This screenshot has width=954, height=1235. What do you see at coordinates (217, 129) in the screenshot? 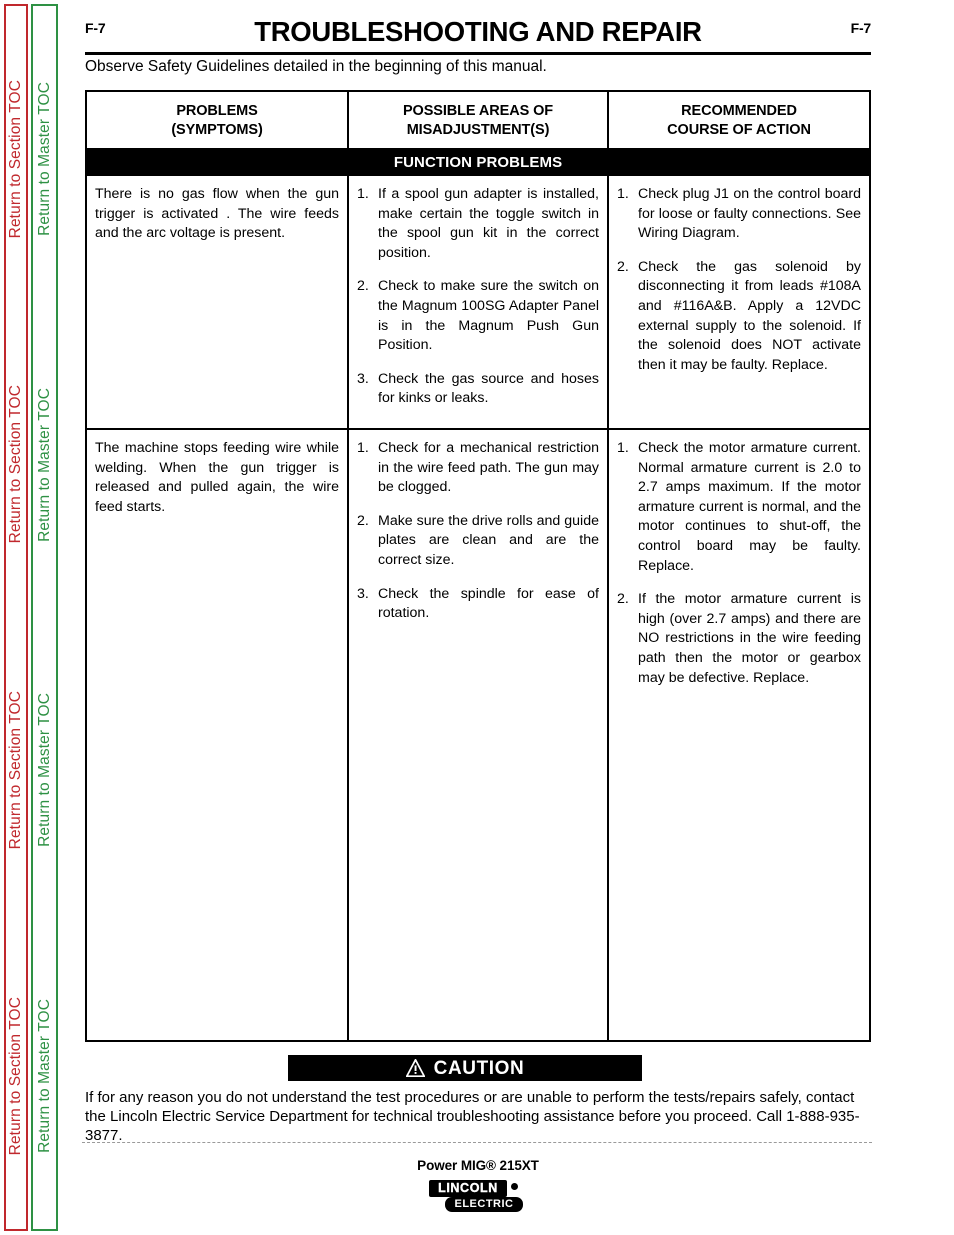
I see `column-header-line2: (SYMPTOMS)` at bounding box center [217, 129].